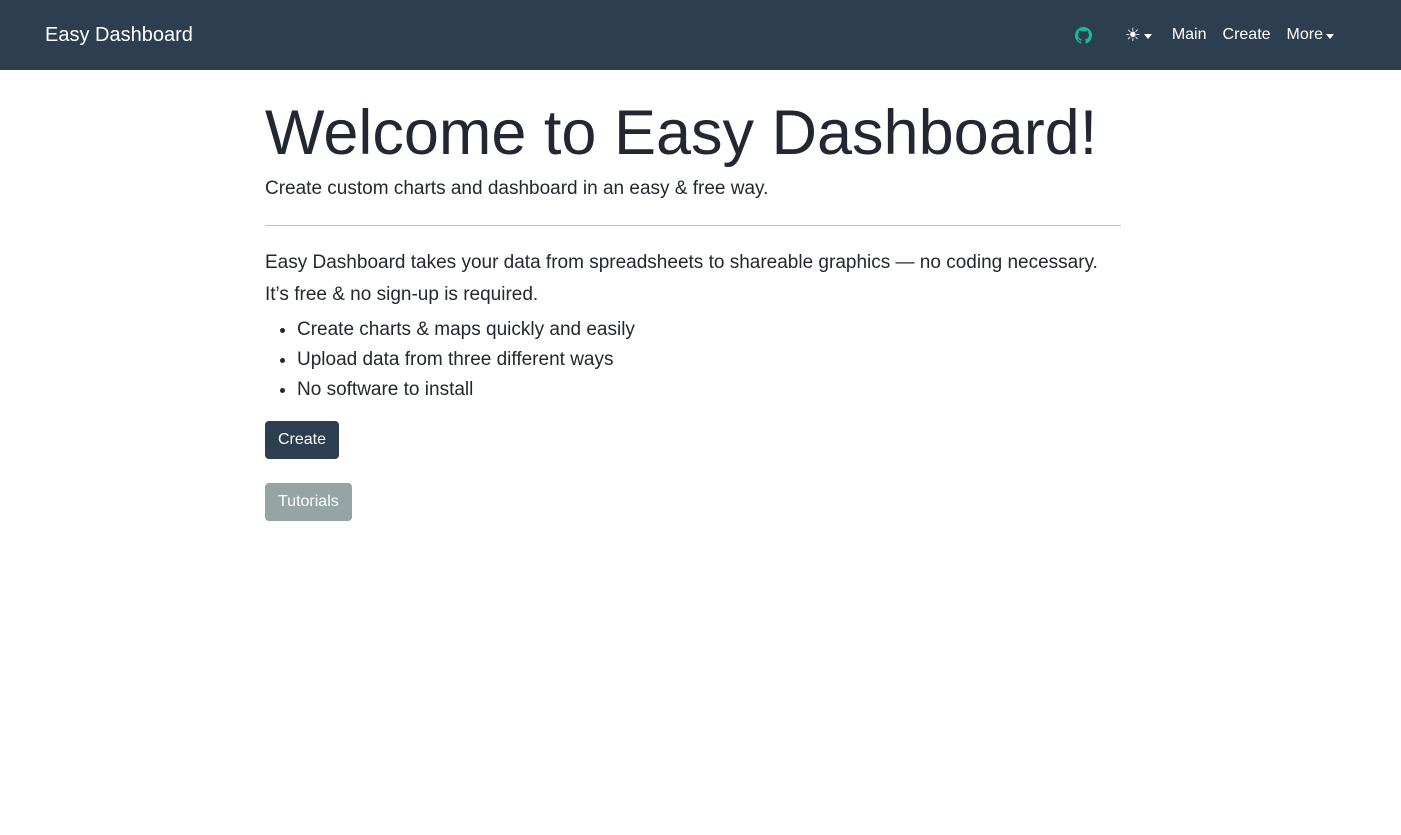  I want to click on intro-line-2: It’s free & no sign-up is required., so click(402, 294).